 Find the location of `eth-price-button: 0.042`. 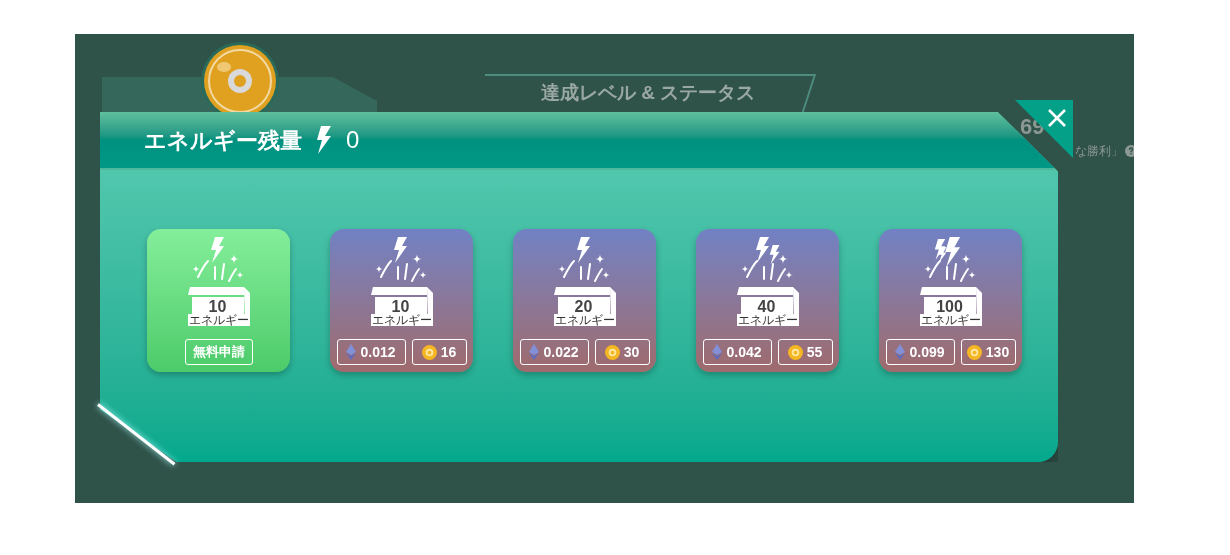

eth-price-button: 0.042 is located at coordinates (737, 352).